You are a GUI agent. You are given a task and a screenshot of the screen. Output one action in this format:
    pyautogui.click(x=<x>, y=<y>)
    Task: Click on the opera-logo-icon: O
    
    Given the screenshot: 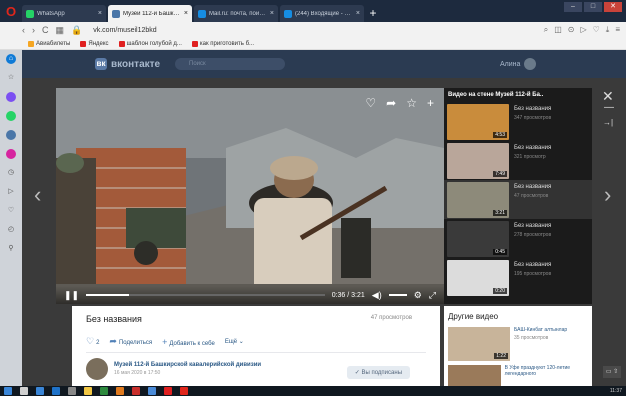 What is the action you would take?
    pyautogui.click(x=11, y=11)
    